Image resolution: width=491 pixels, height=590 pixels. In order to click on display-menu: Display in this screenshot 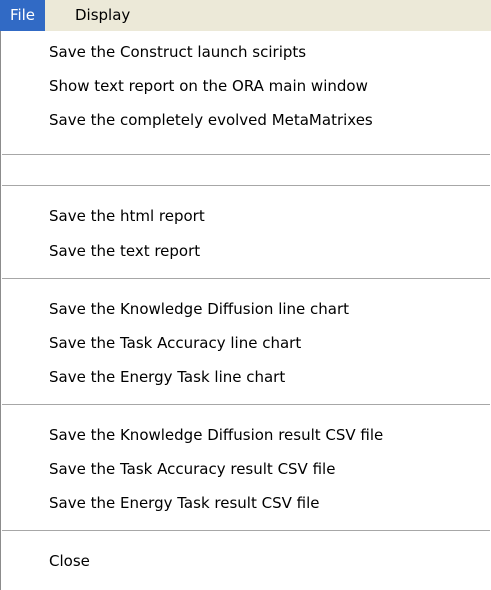, I will do `click(102, 15)`.